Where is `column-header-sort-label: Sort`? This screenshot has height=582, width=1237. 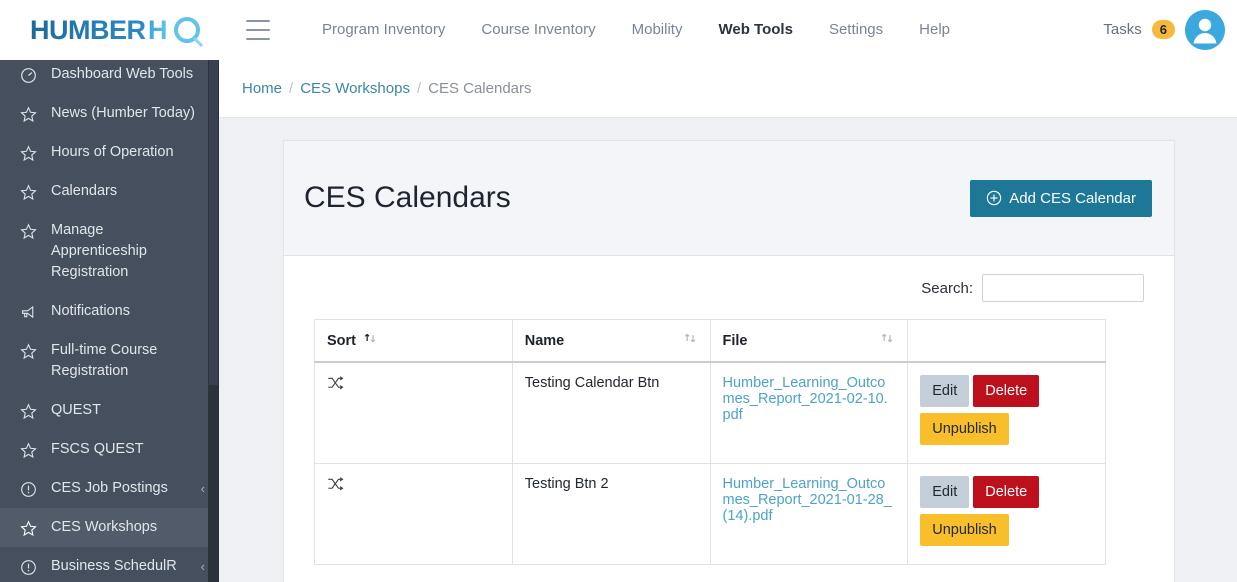 column-header-sort-label: Sort is located at coordinates (341, 340).